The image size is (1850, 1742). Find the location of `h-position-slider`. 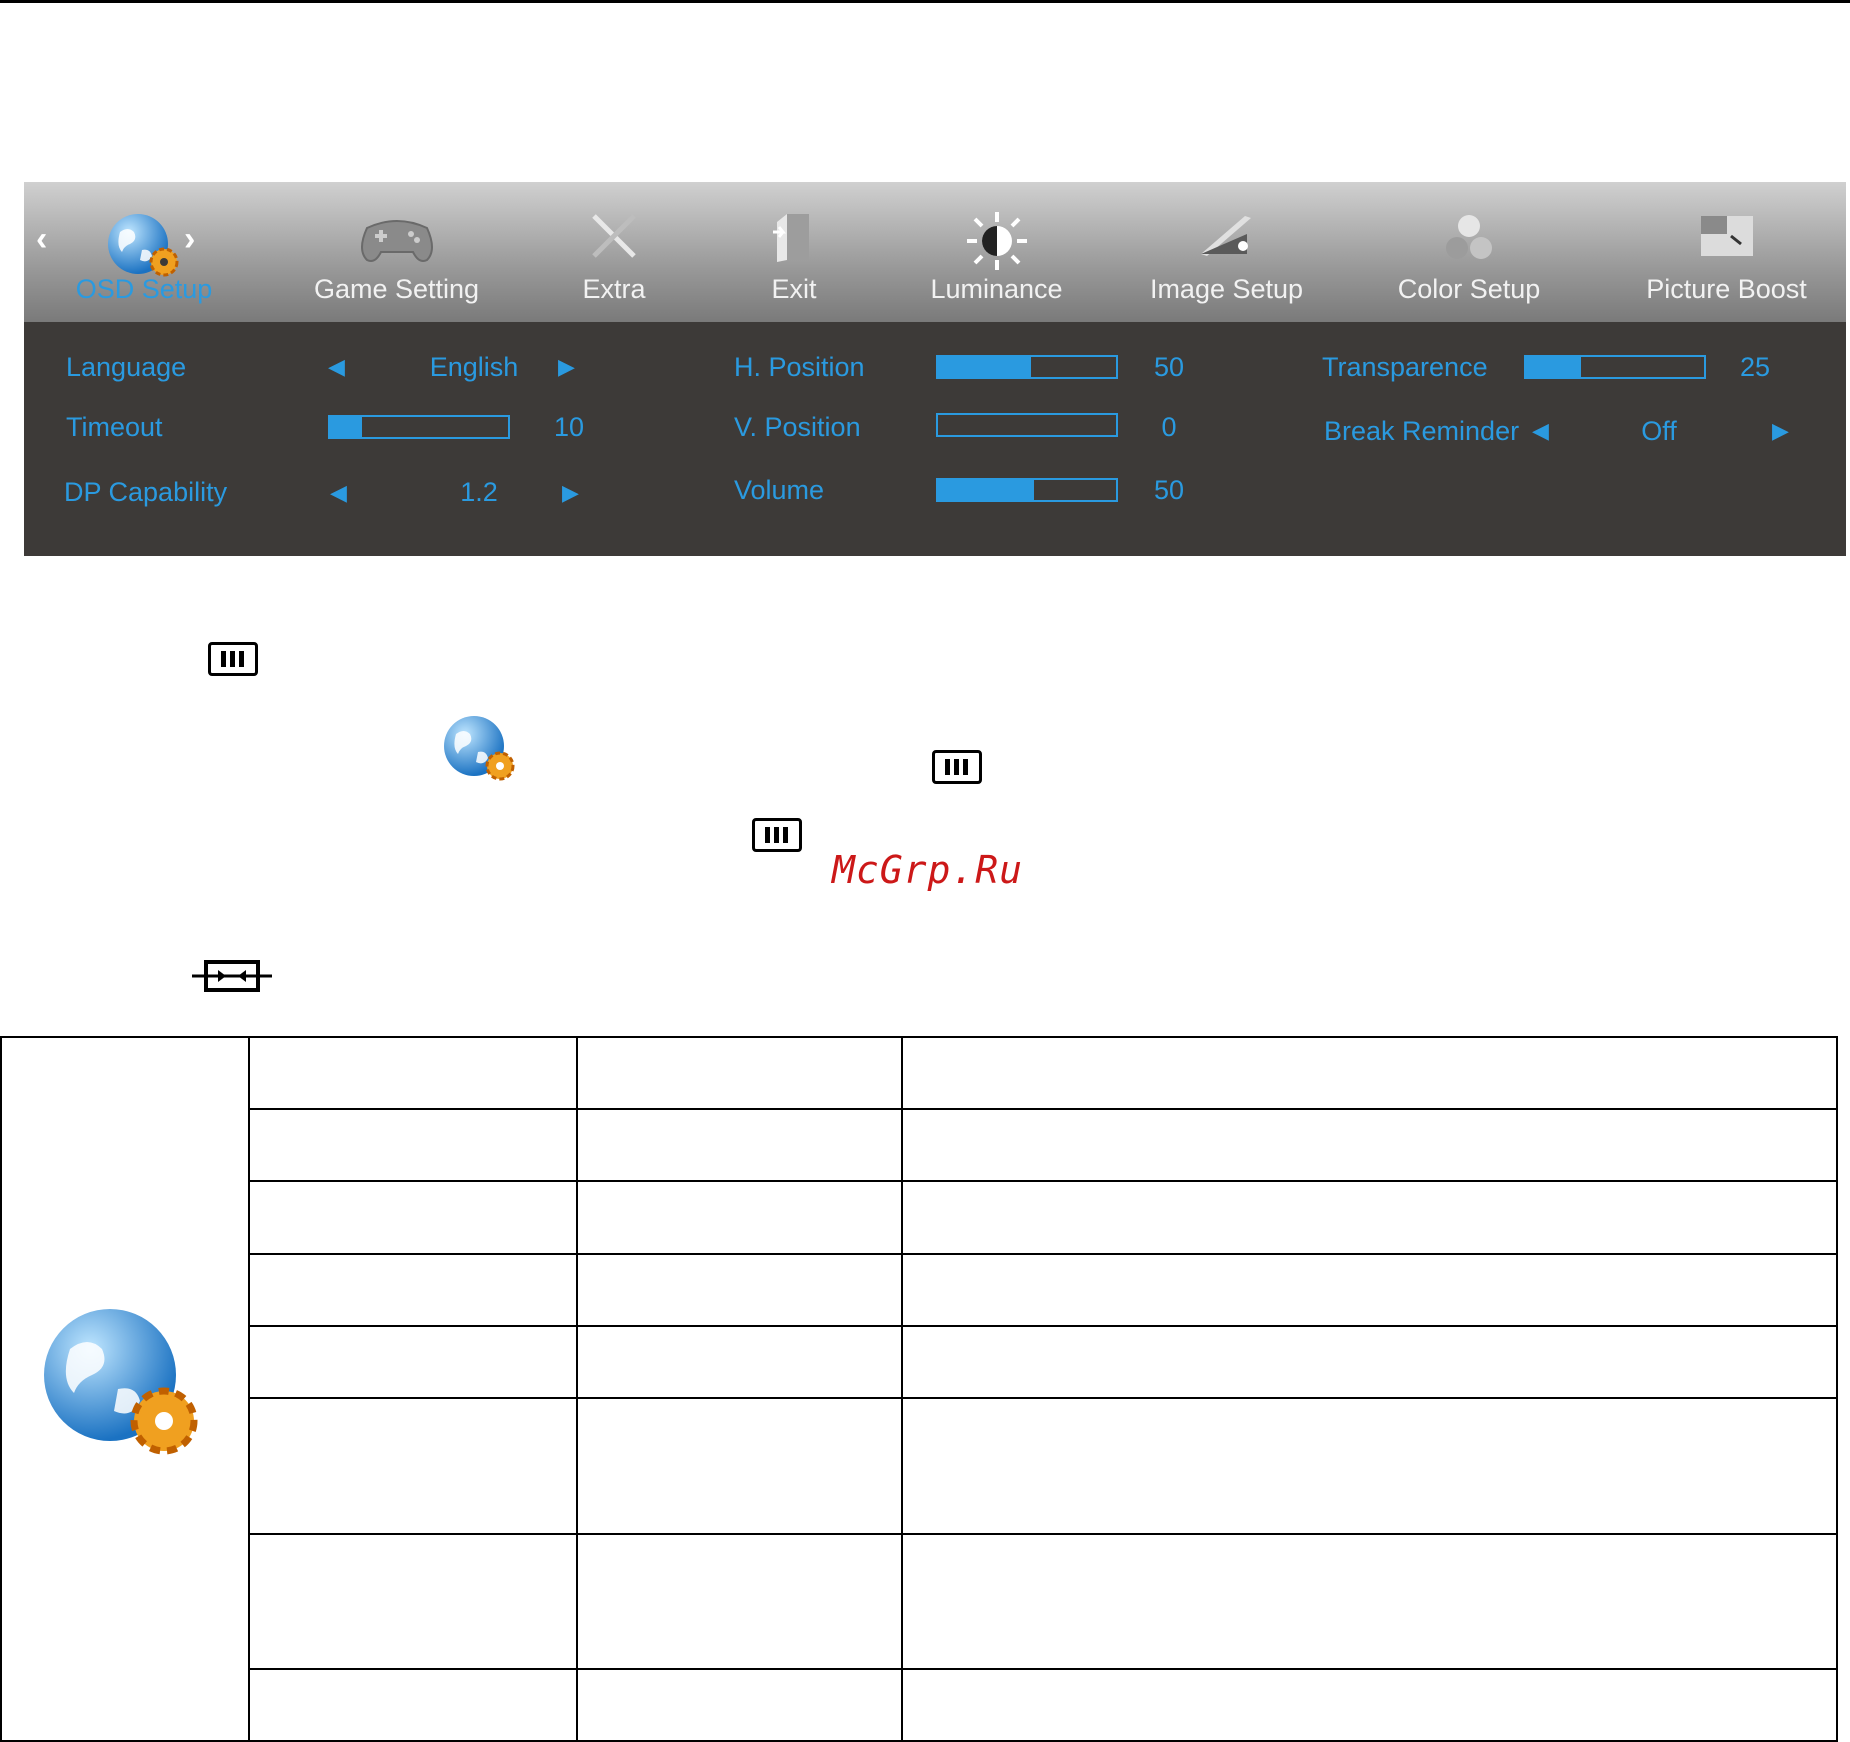

h-position-slider is located at coordinates (1027, 367).